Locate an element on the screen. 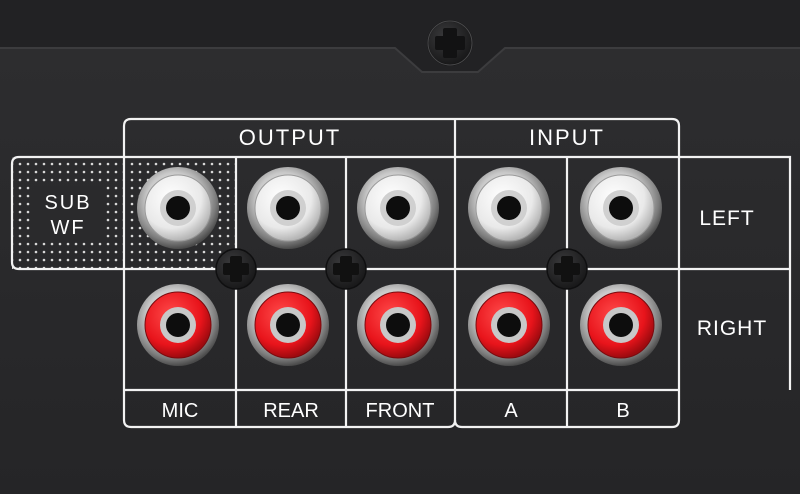 The image size is (800, 494). jack-rear-right is located at coordinates (288, 325).